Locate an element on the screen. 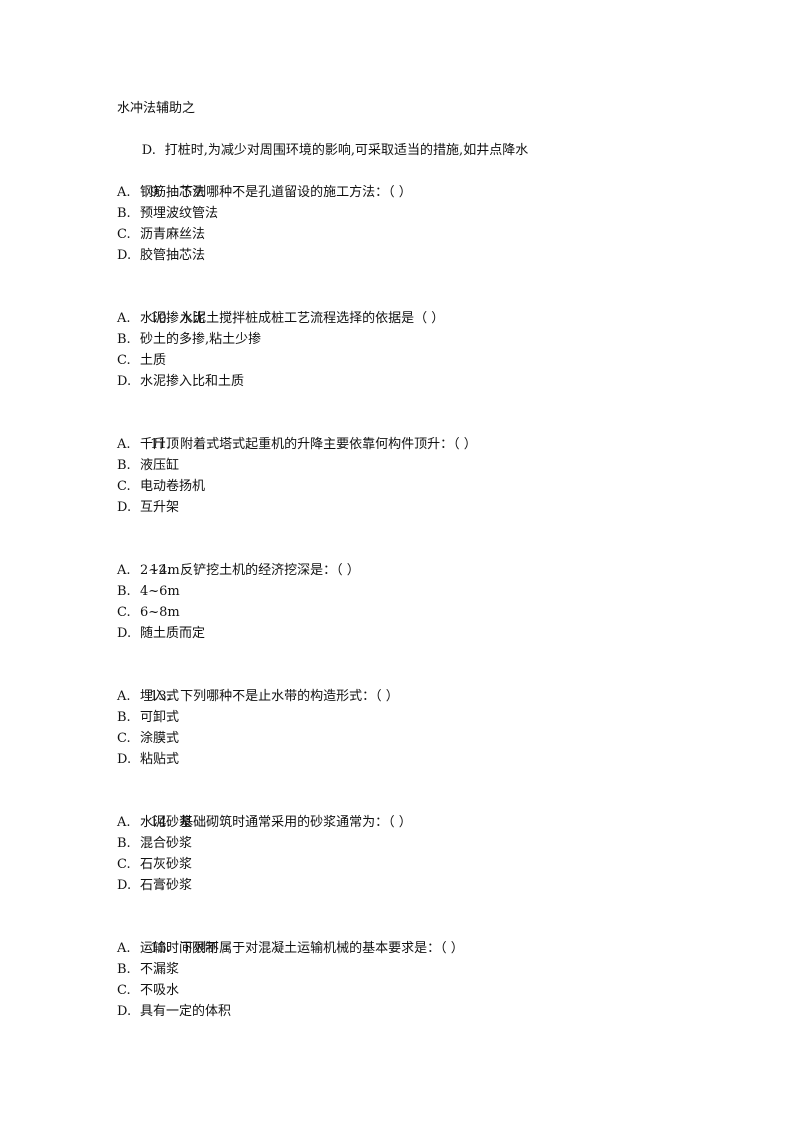 The width and height of the screenshot is (800, 1132). question-text: 下列不属于对混凝土运输机械的基本要求是：（ ） is located at coordinates (322, 948).